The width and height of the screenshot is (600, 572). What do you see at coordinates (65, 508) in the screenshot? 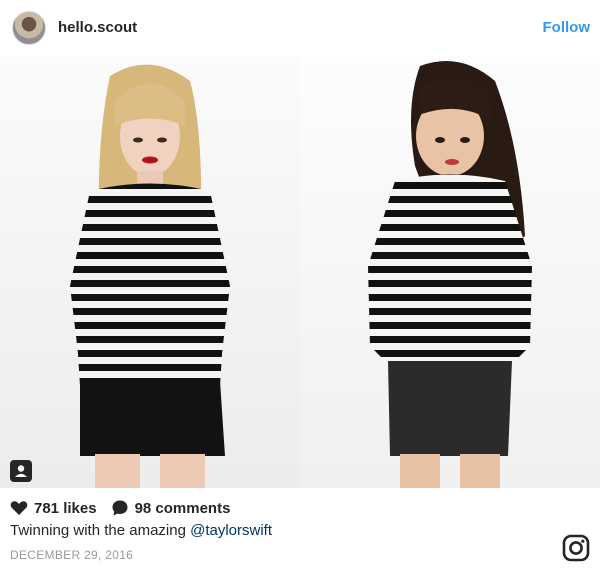
I see `likes-count: 781 likes` at bounding box center [65, 508].